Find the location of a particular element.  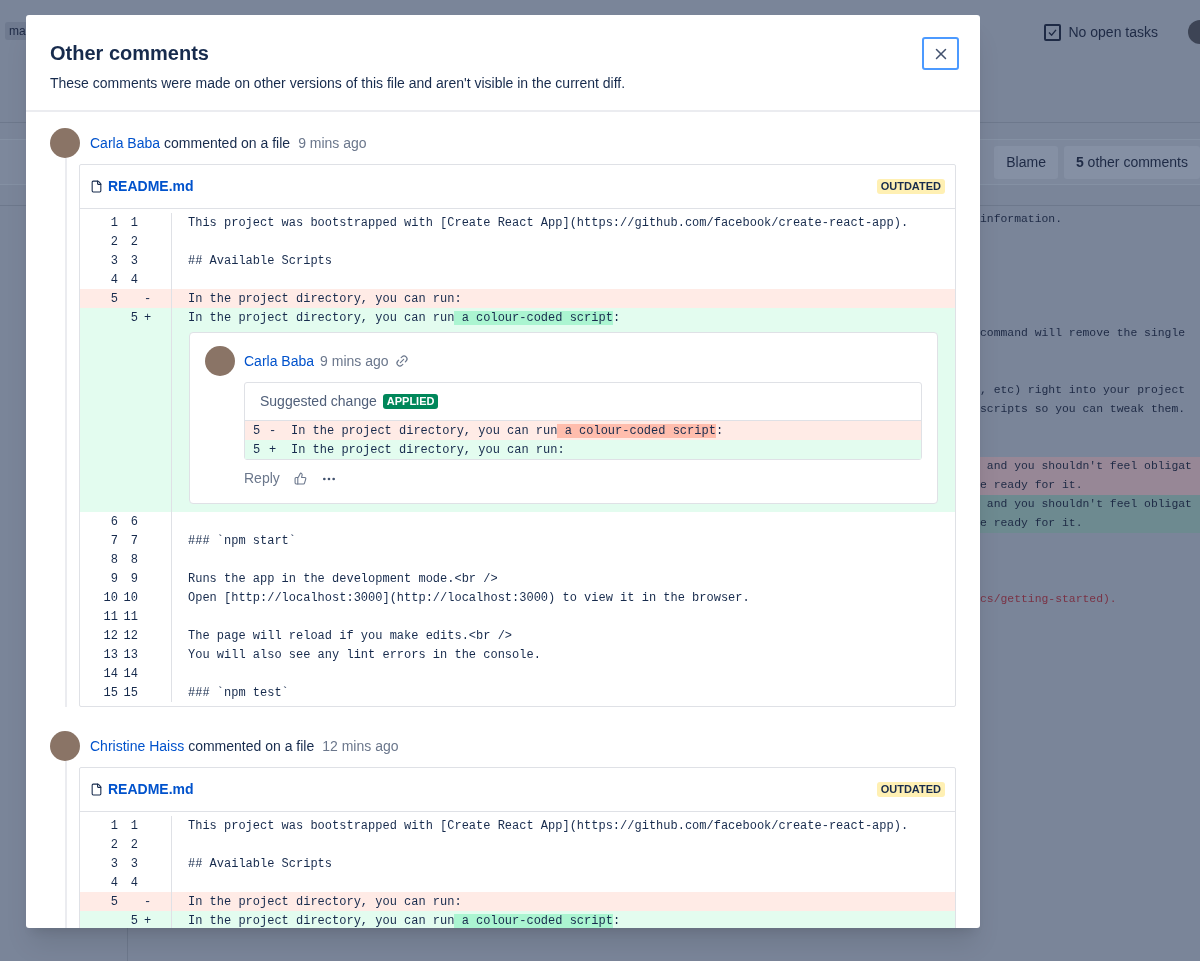

code-line: cs/getting-started). is located at coordinates (1048, 599).